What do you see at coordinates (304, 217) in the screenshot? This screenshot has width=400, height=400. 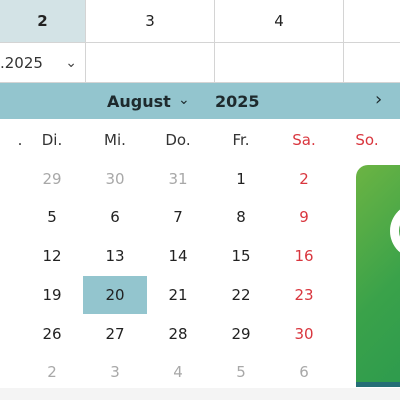 I see `calendar-day-weekend: 9` at bounding box center [304, 217].